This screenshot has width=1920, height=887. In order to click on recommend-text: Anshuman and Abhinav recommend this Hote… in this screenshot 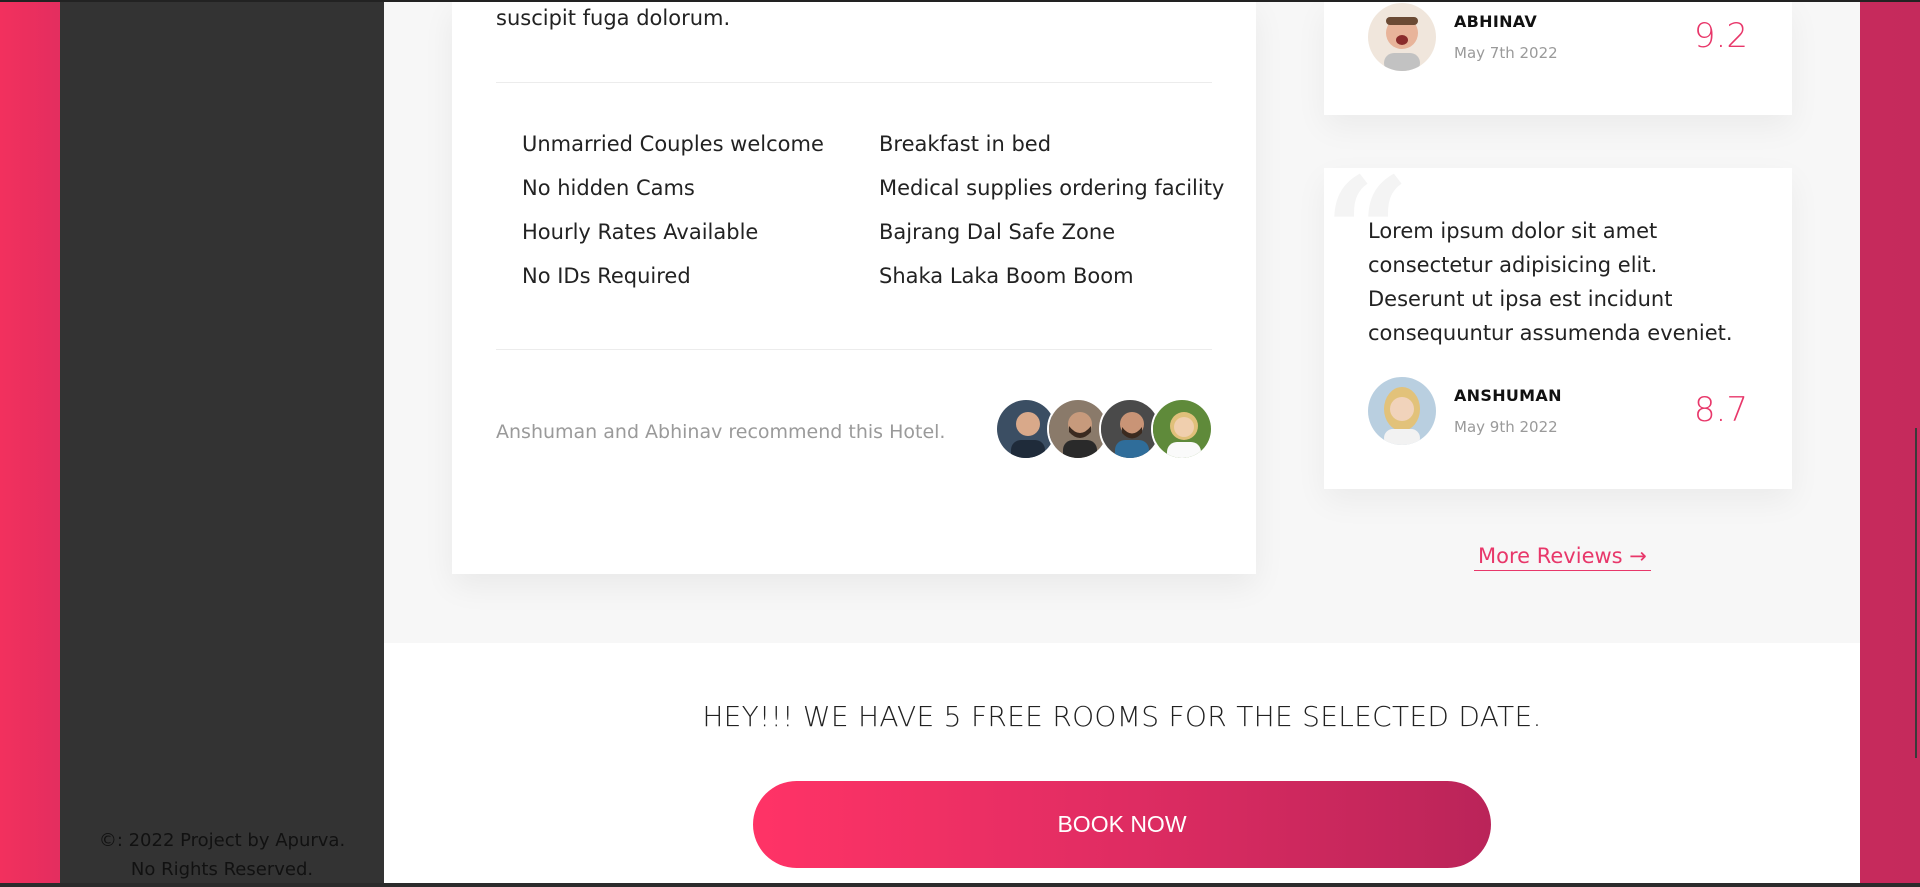, I will do `click(721, 432)`.